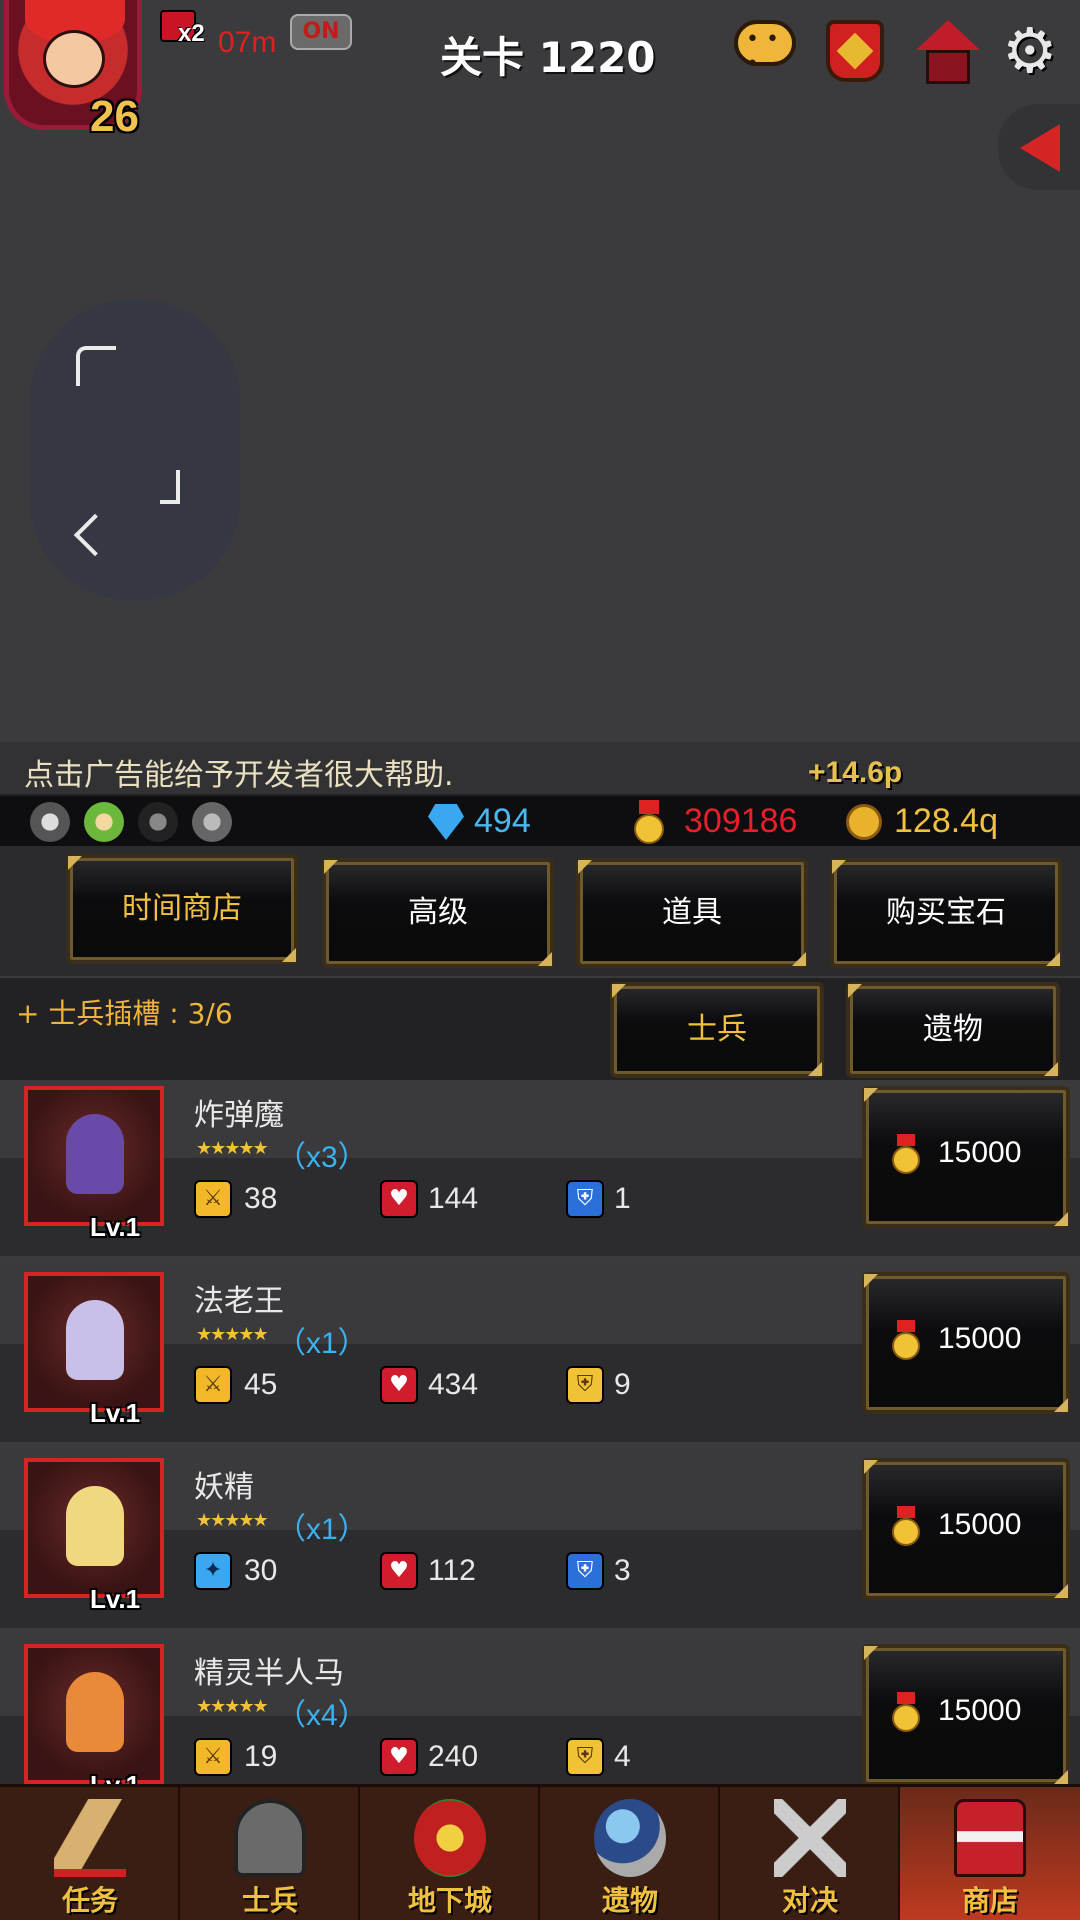 The image size is (1080, 1920). Describe the element at coordinates (261, 1384) in the screenshot. I see `attack-value: 45` at that location.